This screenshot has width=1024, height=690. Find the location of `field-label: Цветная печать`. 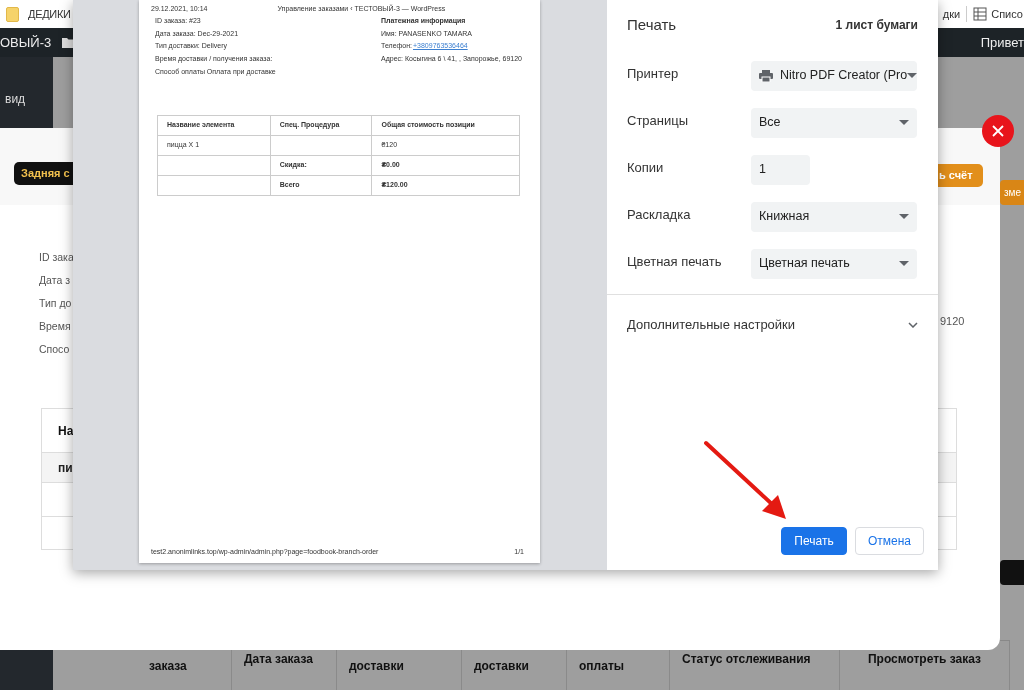

field-label: Цветная печать is located at coordinates (675, 261).